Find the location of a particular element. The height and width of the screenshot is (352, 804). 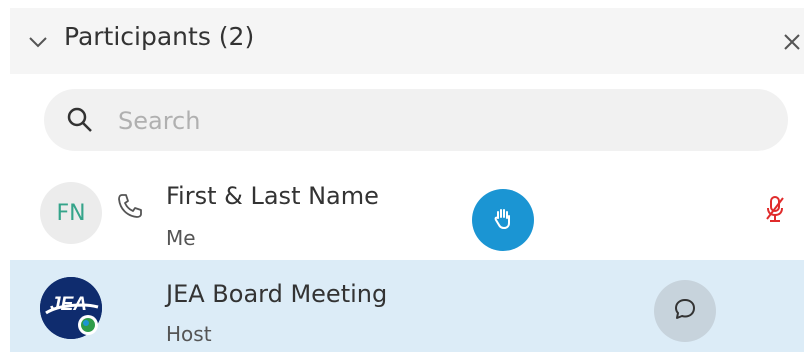

avatar-initials: FN is located at coordinates (71, 213).